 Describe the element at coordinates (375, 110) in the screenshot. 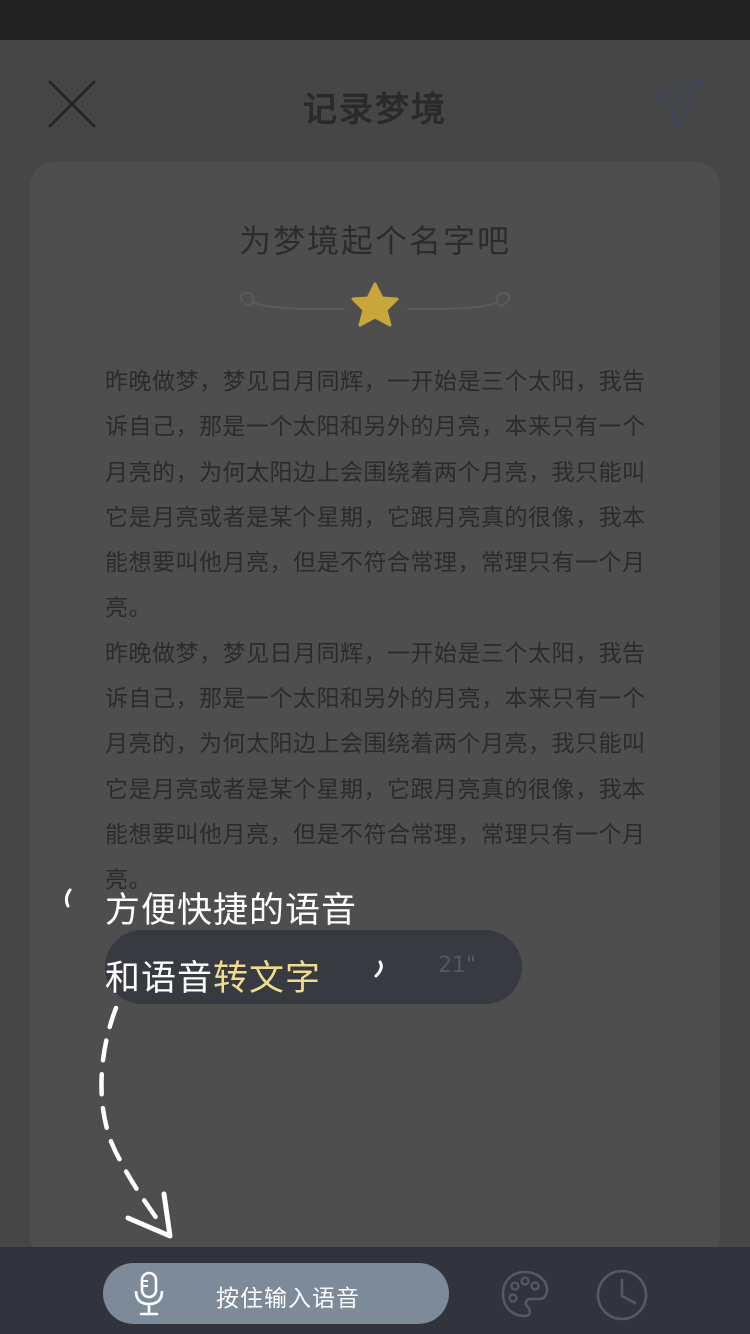

I see `page-title: 记录梦境` at that location.